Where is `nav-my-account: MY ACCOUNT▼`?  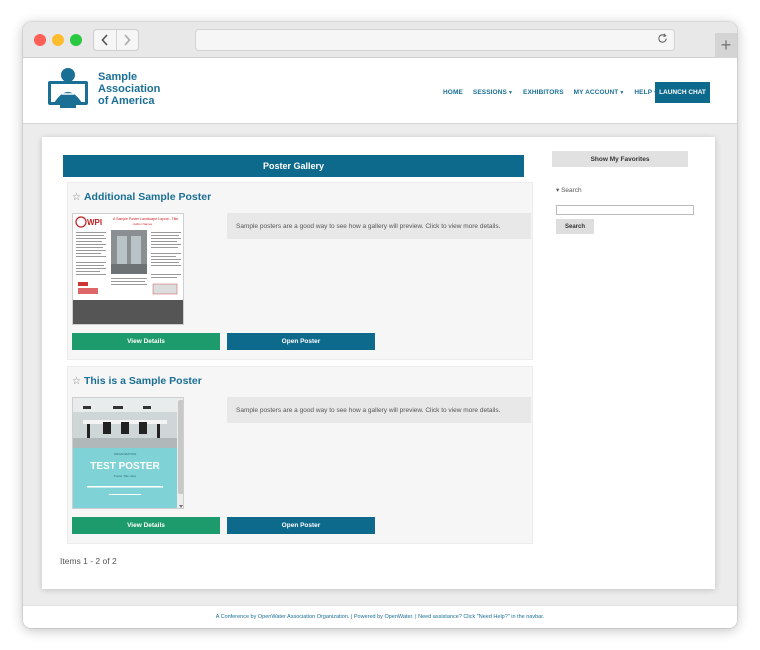
nav-my-account: MY ACCOUNT▼ is located at coordinates (599, 92).